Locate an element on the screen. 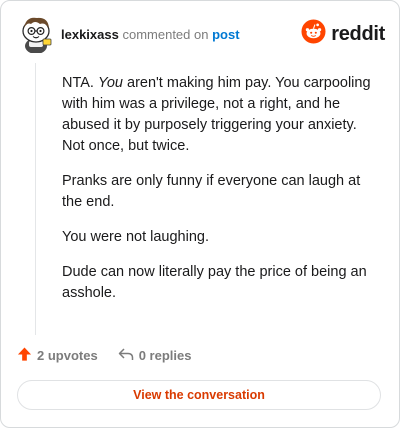  reddit-wordmark: reddit is located at coordinates (358, 33).